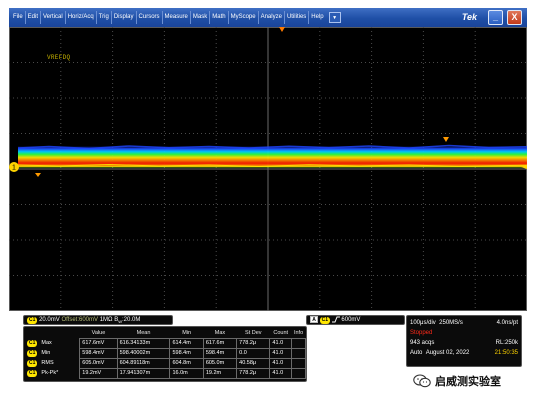 This screenshot has width=538, height=406. I want to click on measurement-stdev: 40.58μ, so click(253, 363).